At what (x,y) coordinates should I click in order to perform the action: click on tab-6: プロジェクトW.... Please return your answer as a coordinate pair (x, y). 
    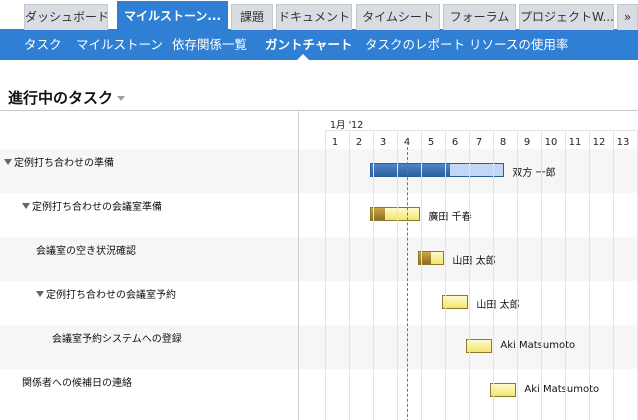
    Looking at the image, I should click on (566, 17).